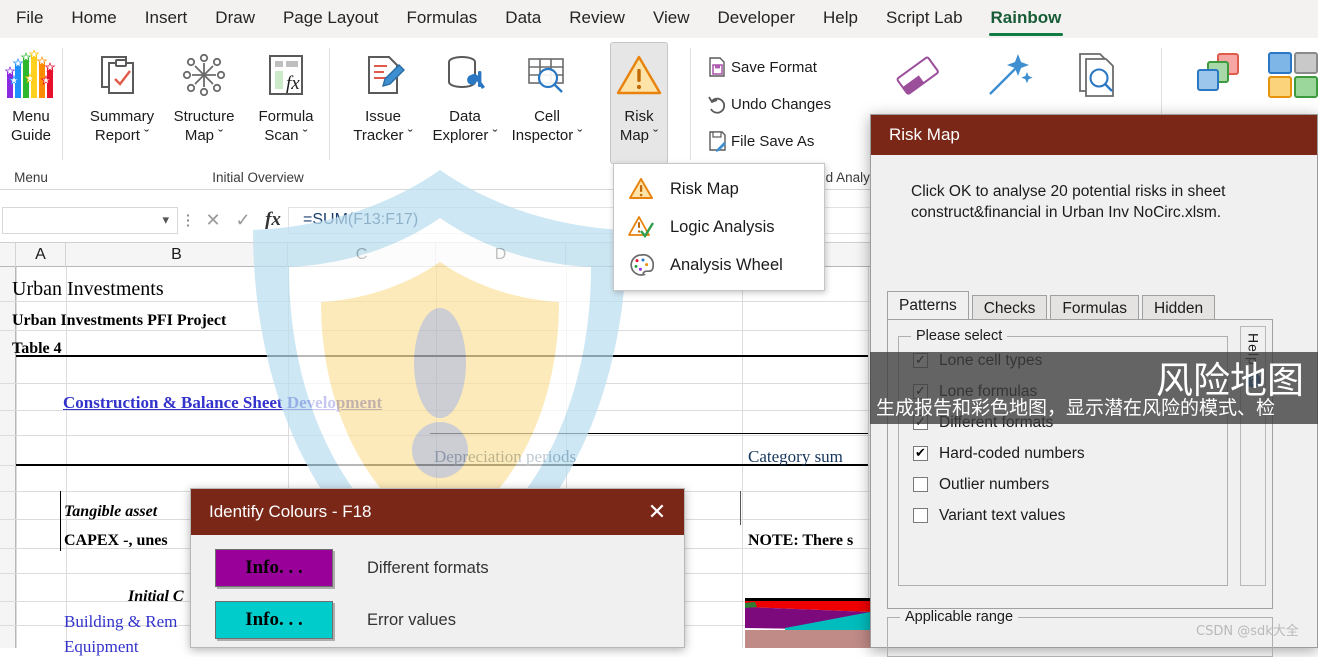 This screenshot has height=657, width=1318. I want to click on cell-text: CAPEX -, unes, so click(116, 541).